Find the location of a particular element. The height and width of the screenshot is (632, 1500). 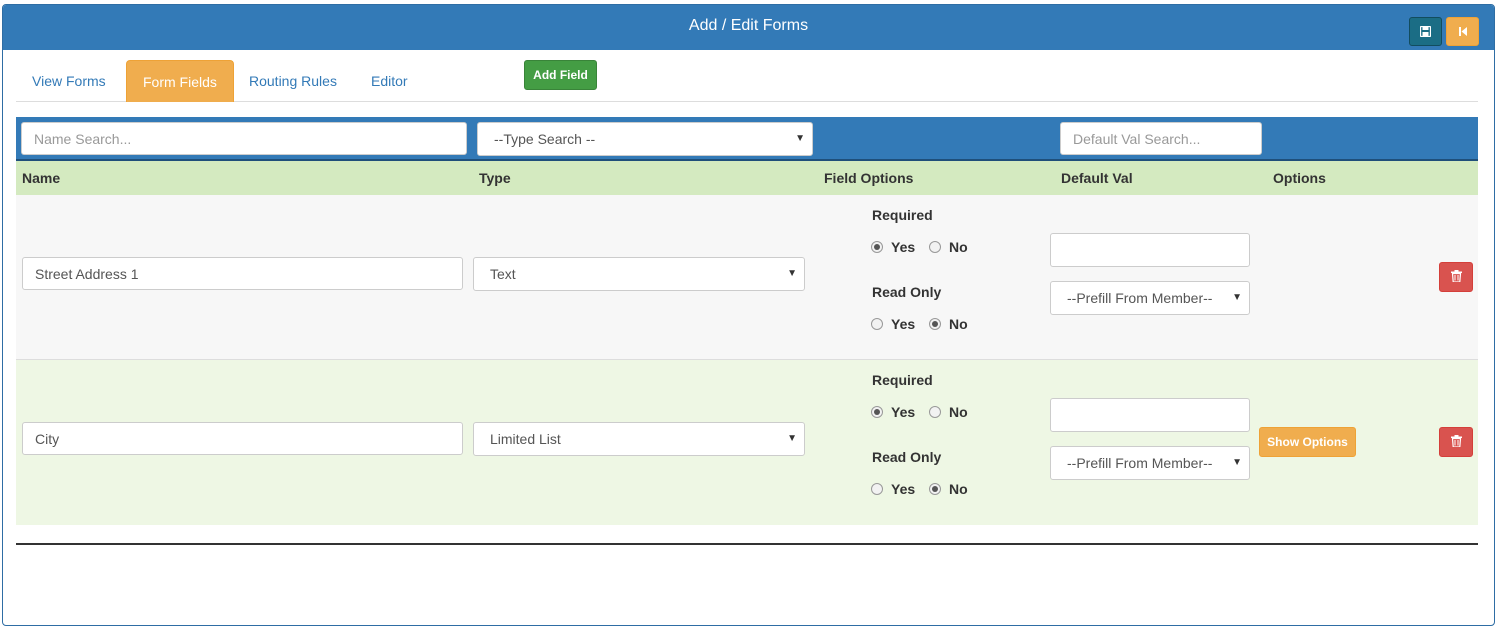

search-bar: --Type Search -- ▼ is located at coordinates (747, 139).